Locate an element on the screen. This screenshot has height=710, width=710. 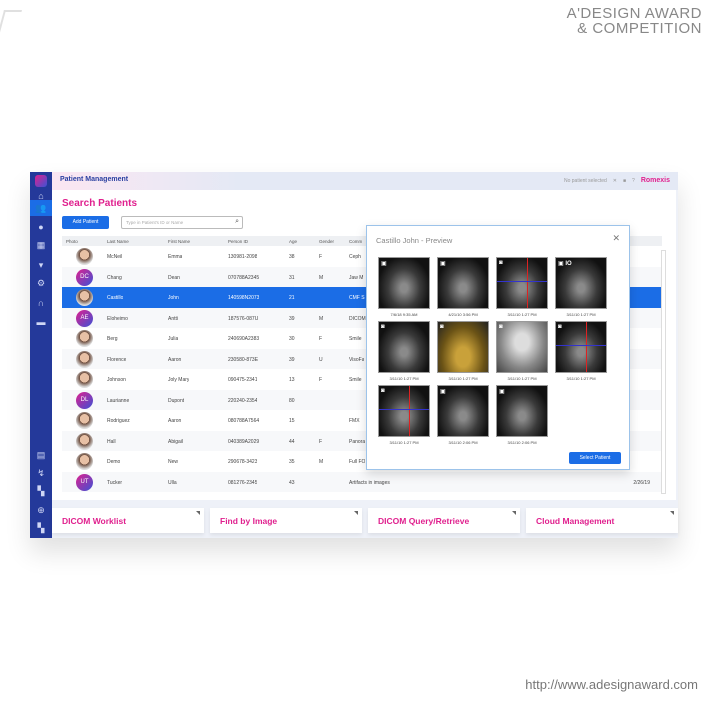
cell-comment: Full FO is located at coordinates (357, 462).